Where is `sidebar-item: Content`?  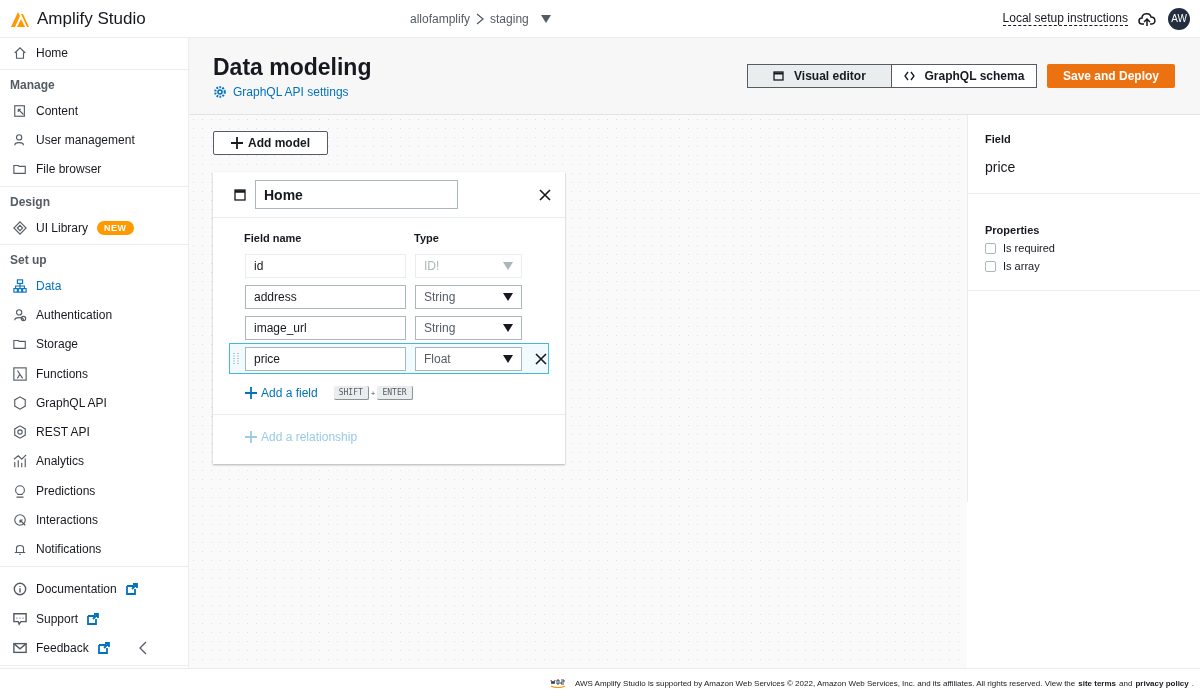 sidebar-item: Content is located at coordinates (94, 111).